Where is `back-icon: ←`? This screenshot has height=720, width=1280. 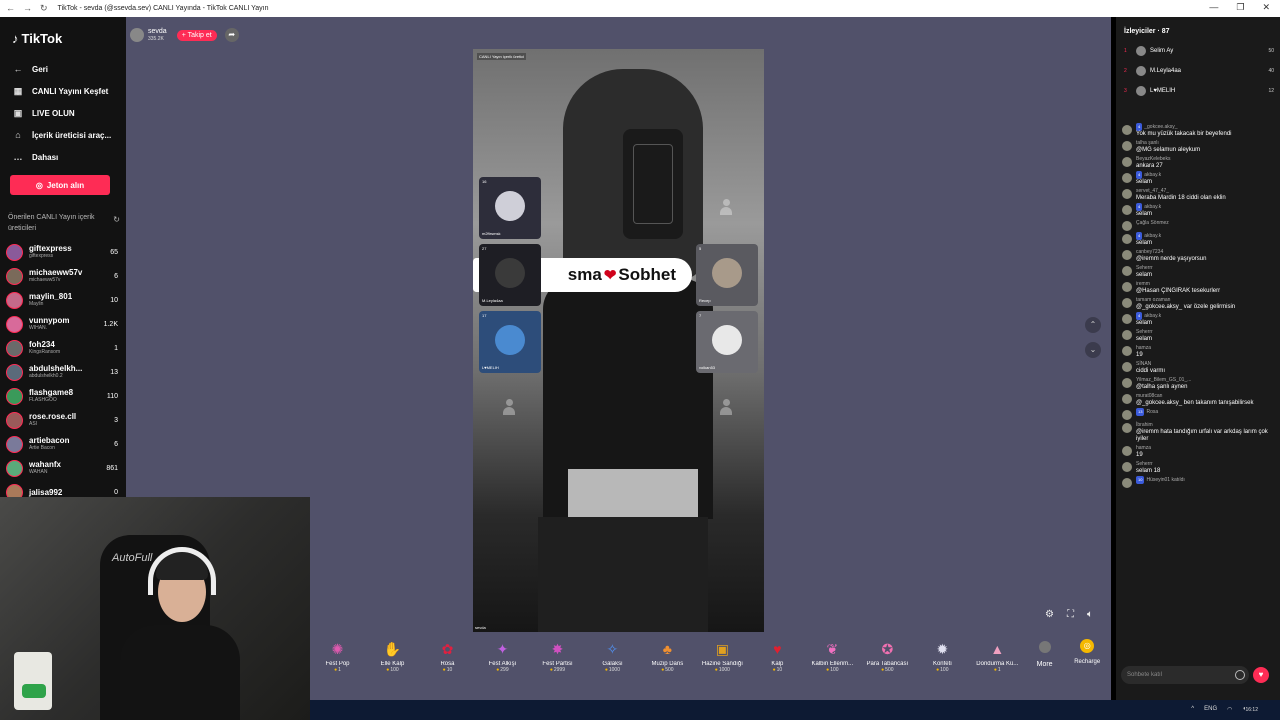
back-icon: ← is located at coordinates (10, 8).